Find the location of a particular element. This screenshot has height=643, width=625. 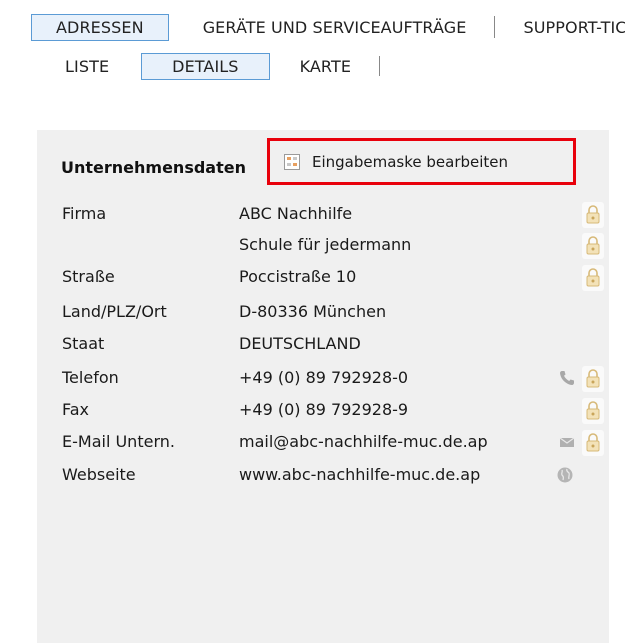

field-value: Schule für jedermann is located at coordinates (325, 244).